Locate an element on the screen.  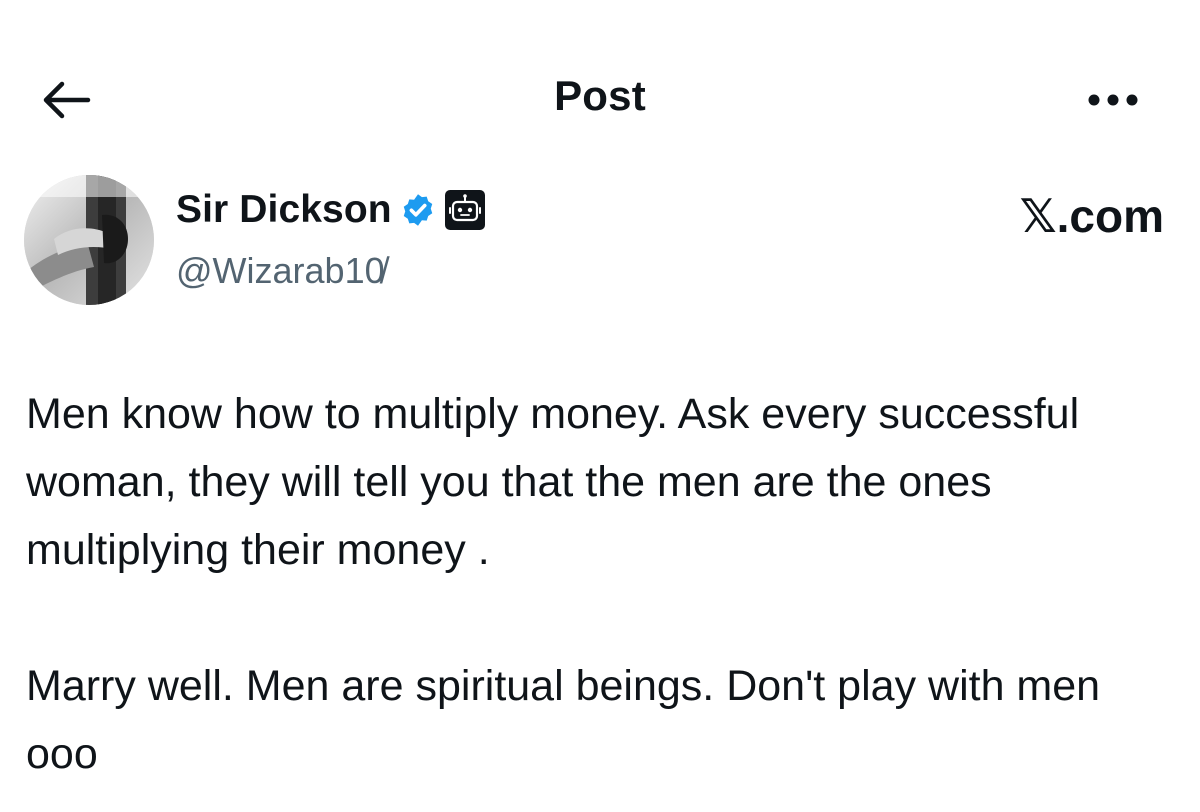
verified-badge-icon is located at coordinates (418, 210).